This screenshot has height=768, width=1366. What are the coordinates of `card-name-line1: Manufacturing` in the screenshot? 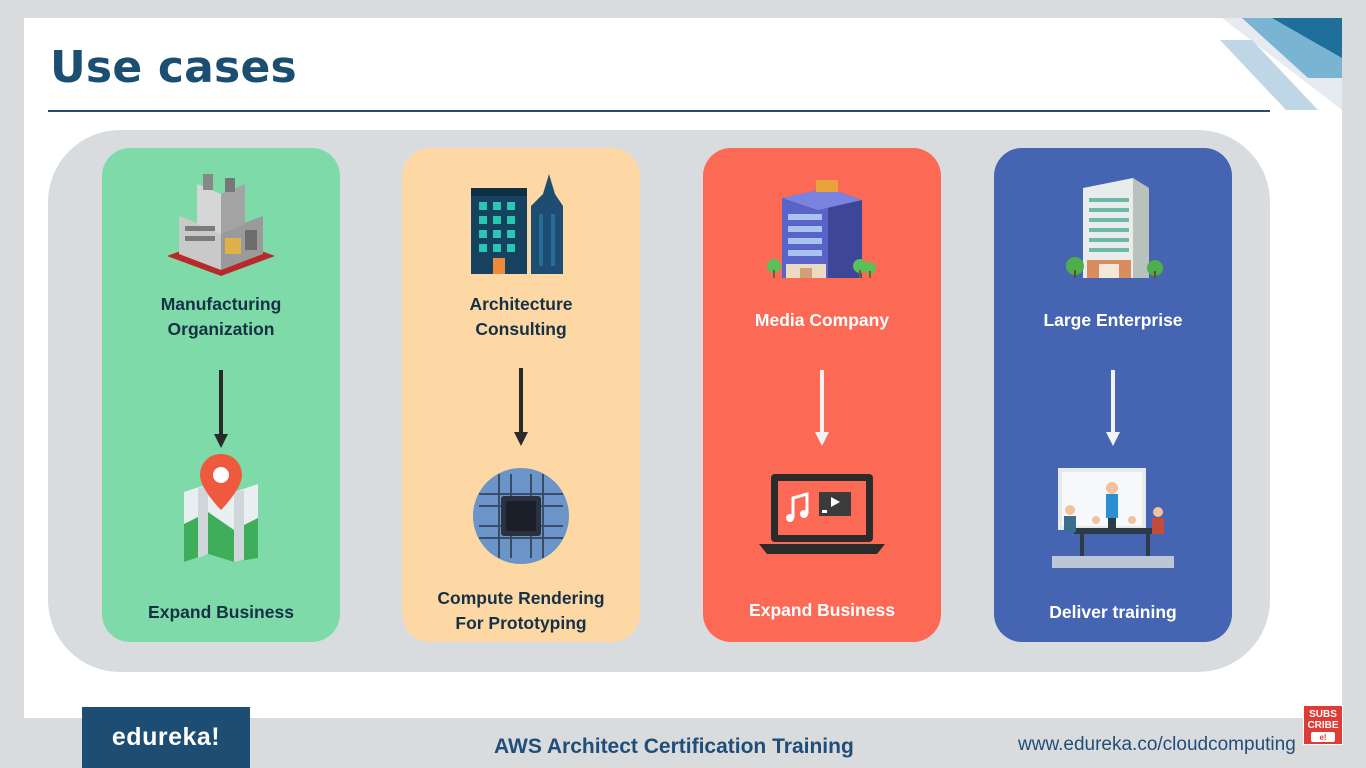 It's located at (221, 304).